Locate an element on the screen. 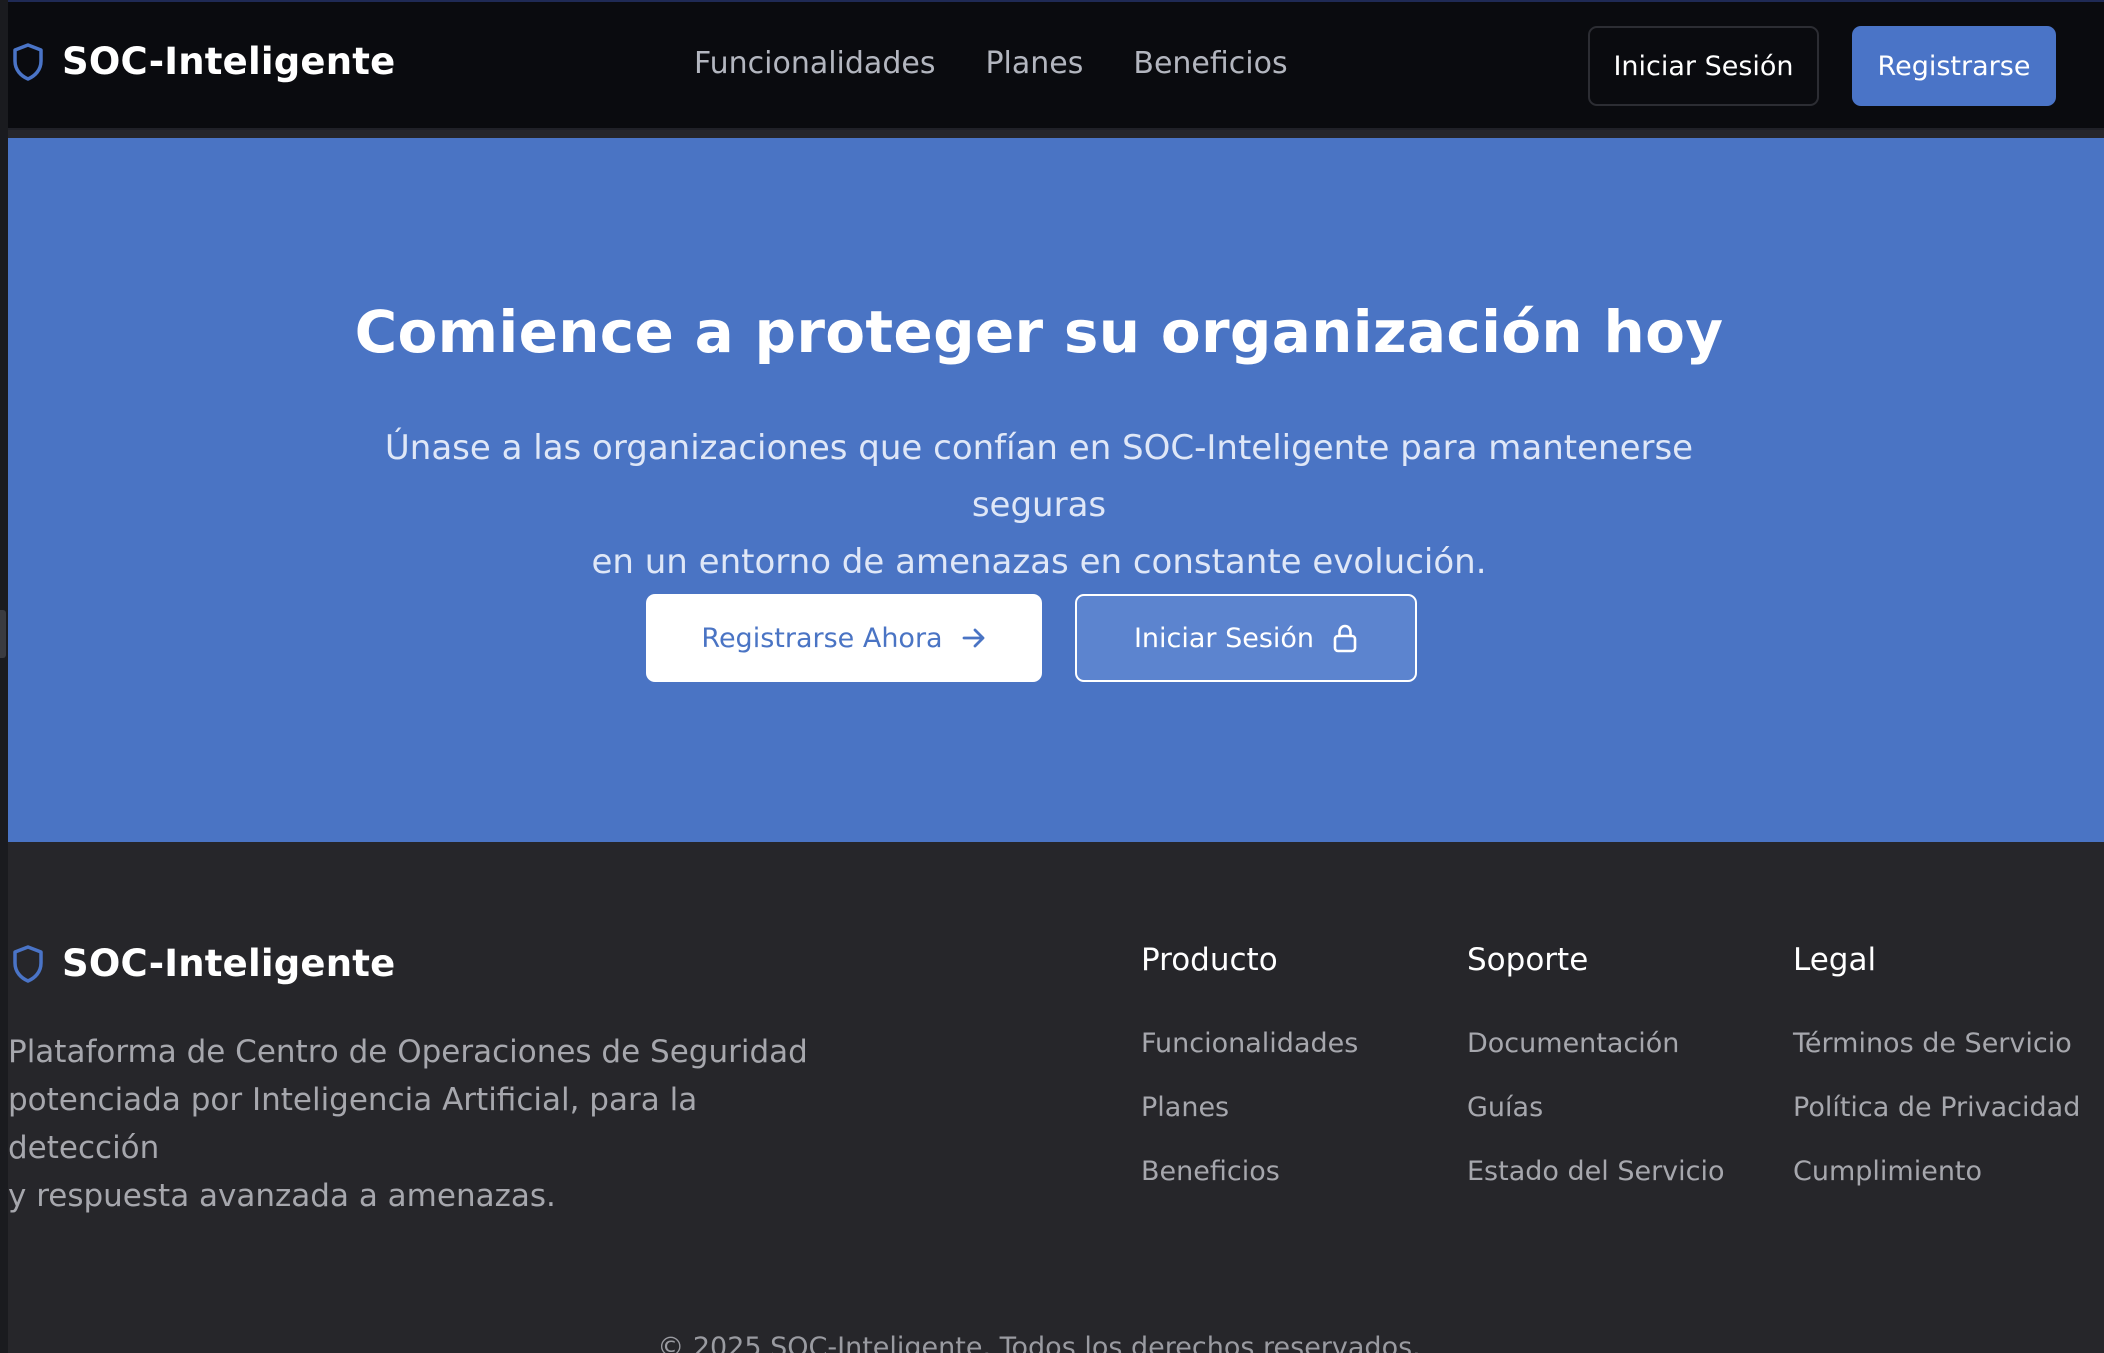 The width and height of the screenshot is (2104, 1353). footer-link-funcionalidades: Funcionalidades is located at coordinates (1249, 1044).